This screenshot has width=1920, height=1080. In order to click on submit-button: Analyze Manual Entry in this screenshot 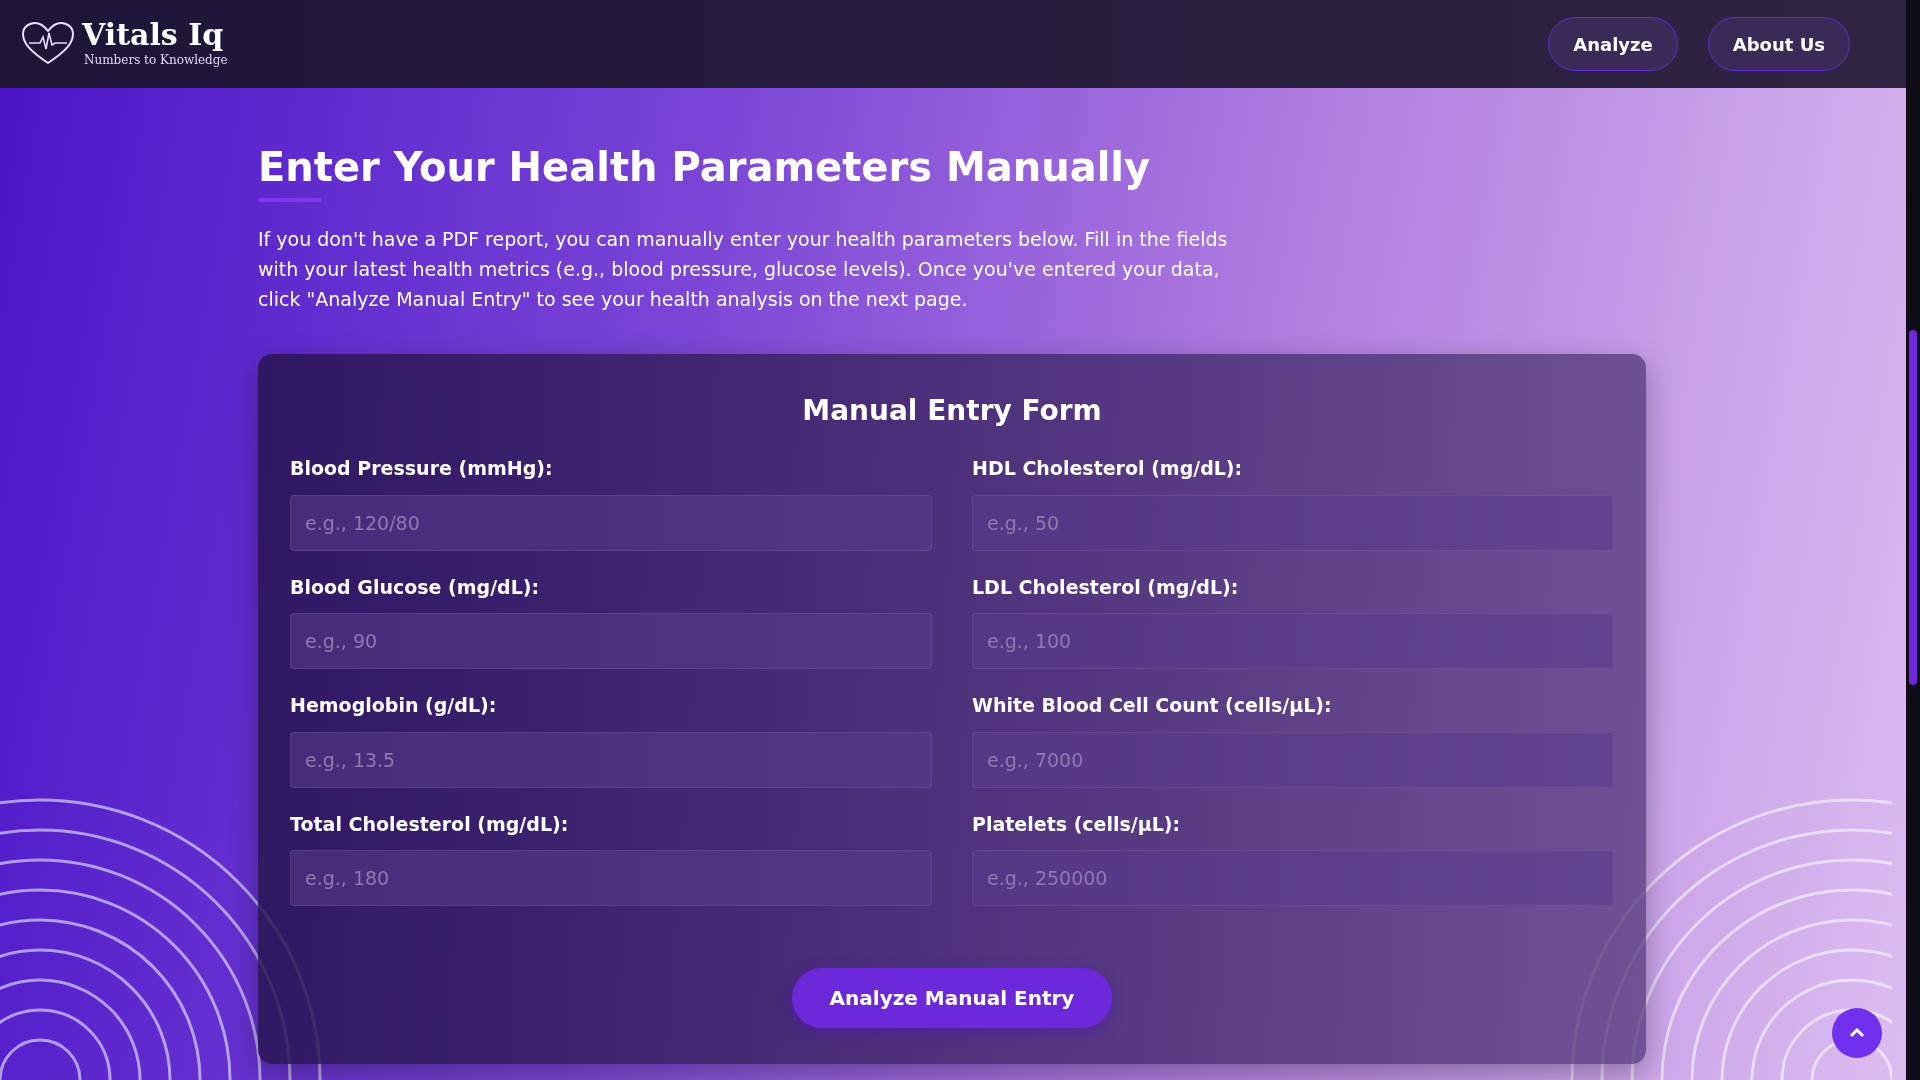, I will do `click(952, 998)`.